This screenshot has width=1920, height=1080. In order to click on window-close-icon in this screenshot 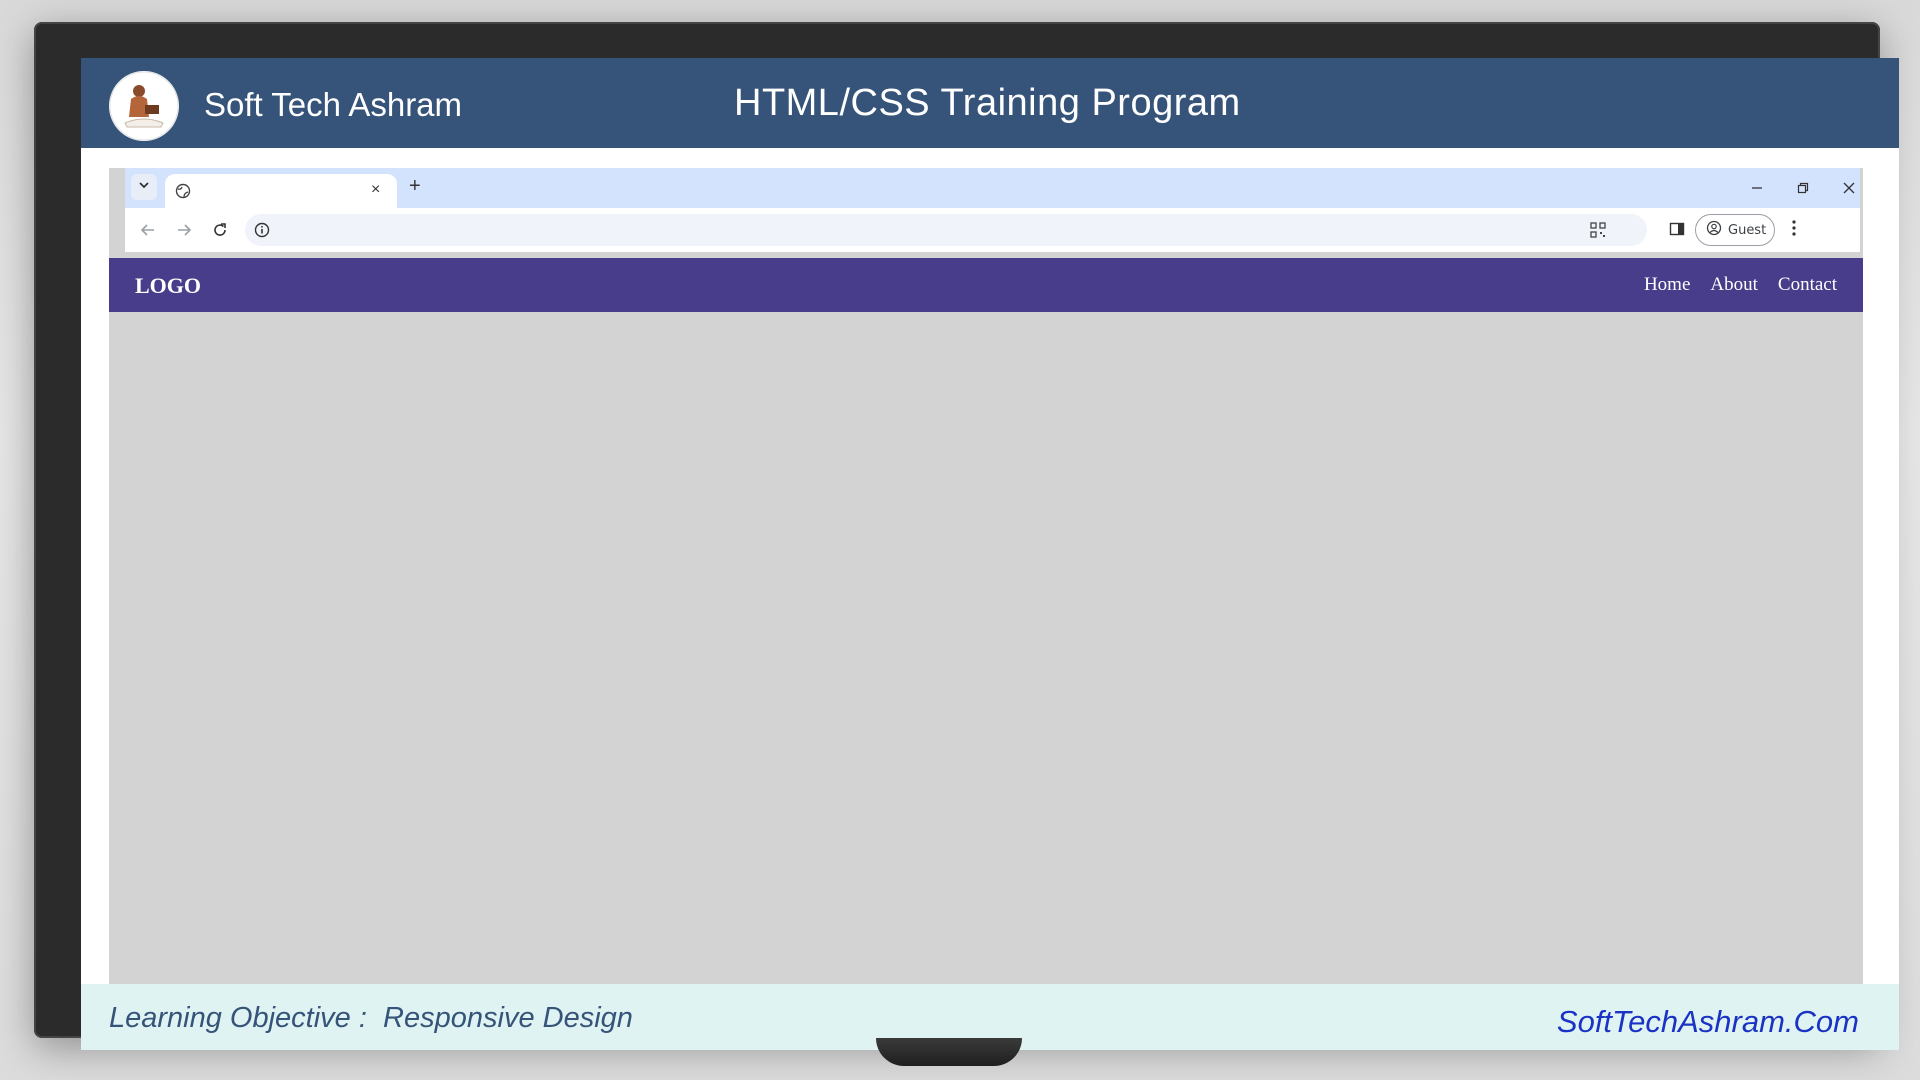, I will do `click(1849, 188)`.